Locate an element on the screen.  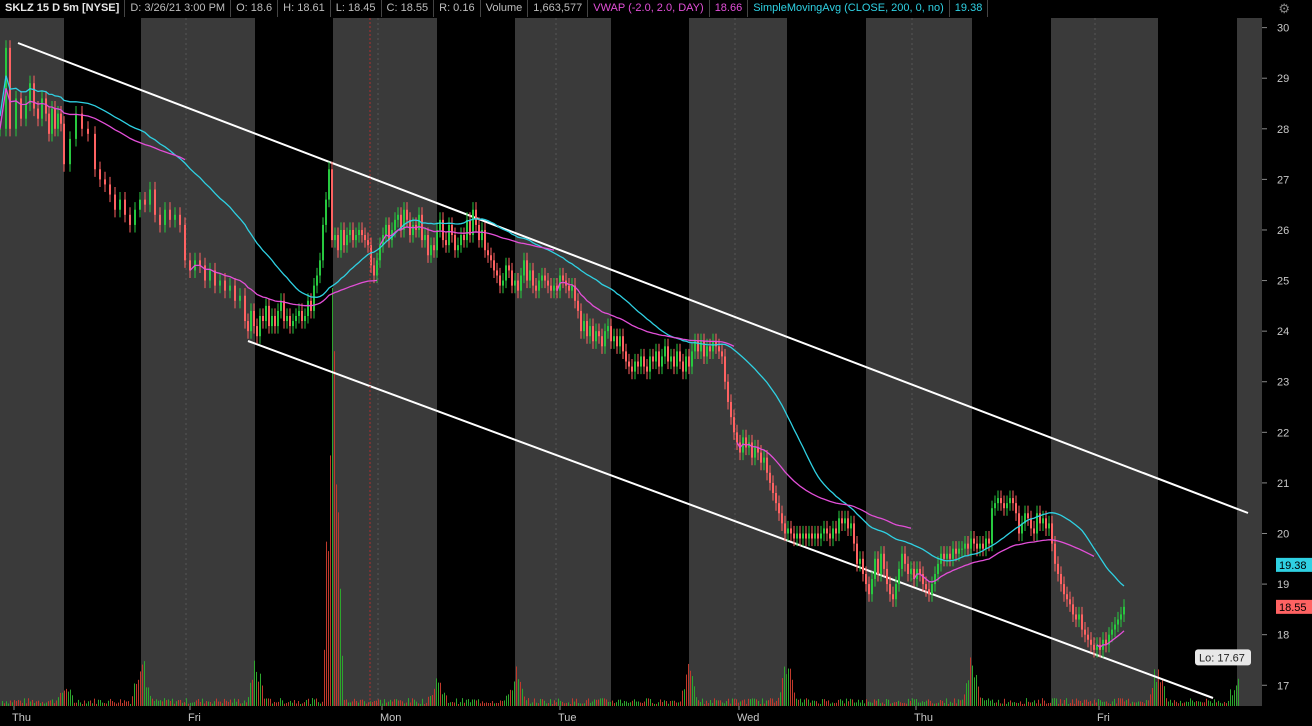
x-day-label: Tue is located at coordinates (567, 718).